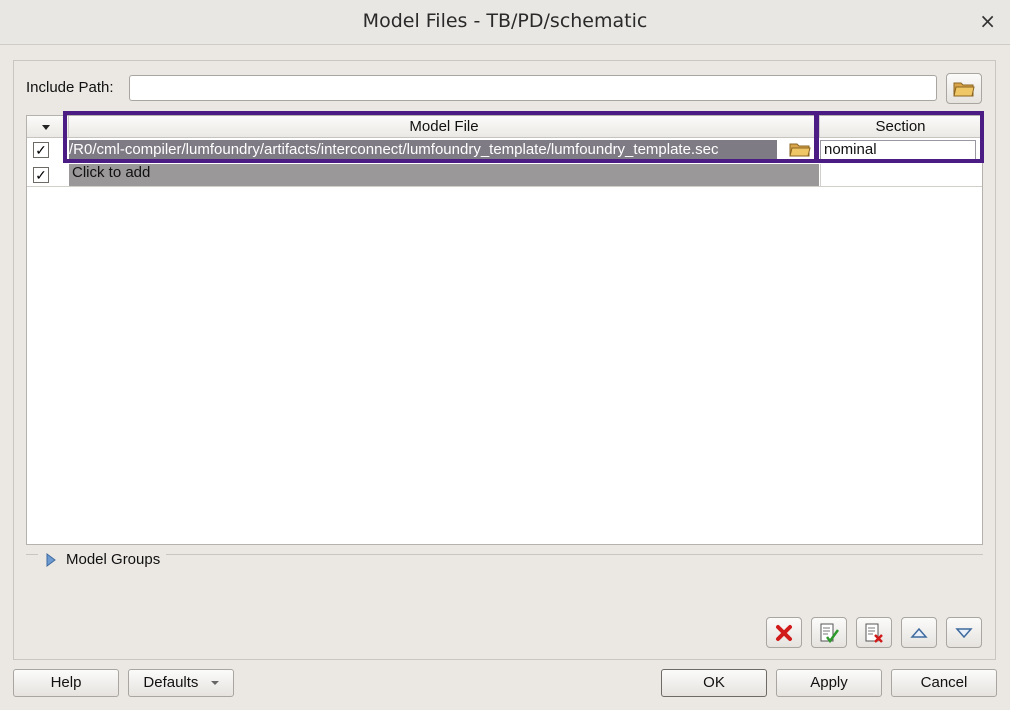 The height and width of the screenshot is (710, 1010). I want to click on dropdown-arrow-icon, so click(46, 127).